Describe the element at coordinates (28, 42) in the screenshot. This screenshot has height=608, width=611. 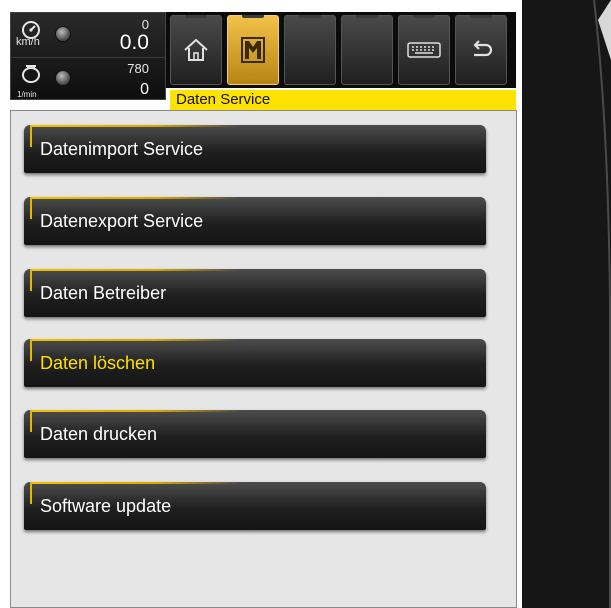
I see `speed-unit: km/h` at that location.